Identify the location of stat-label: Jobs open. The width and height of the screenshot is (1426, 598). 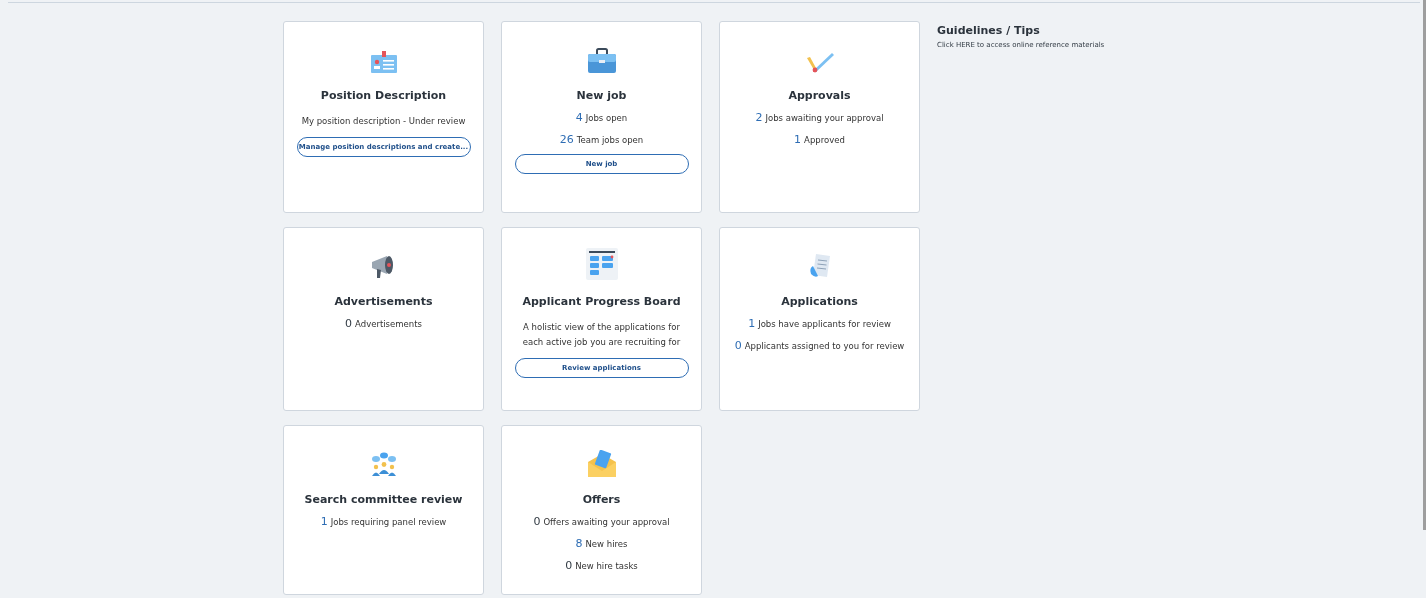
(606, 118).